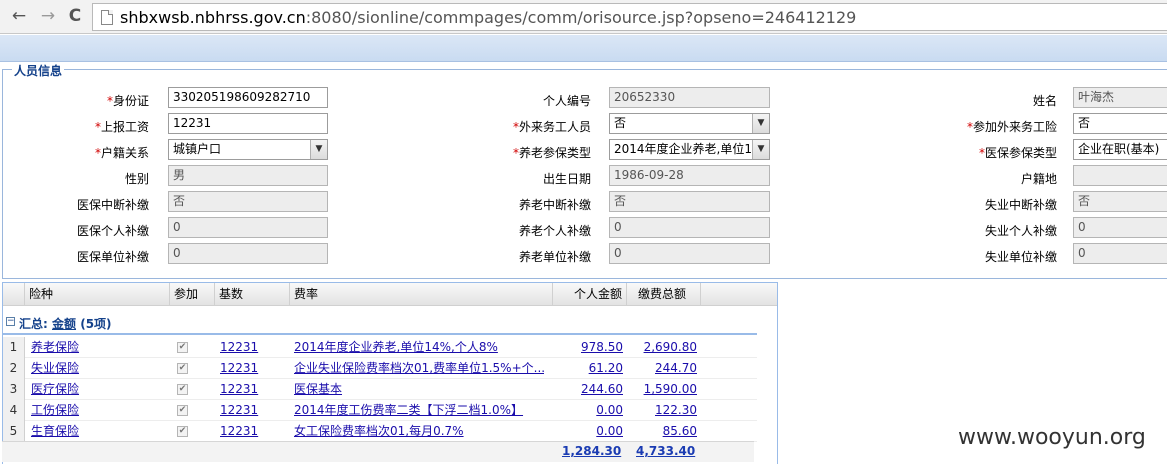 The image size is (1167, 464). I want to click on name-input: 叶海杰, so click(1120, 97).